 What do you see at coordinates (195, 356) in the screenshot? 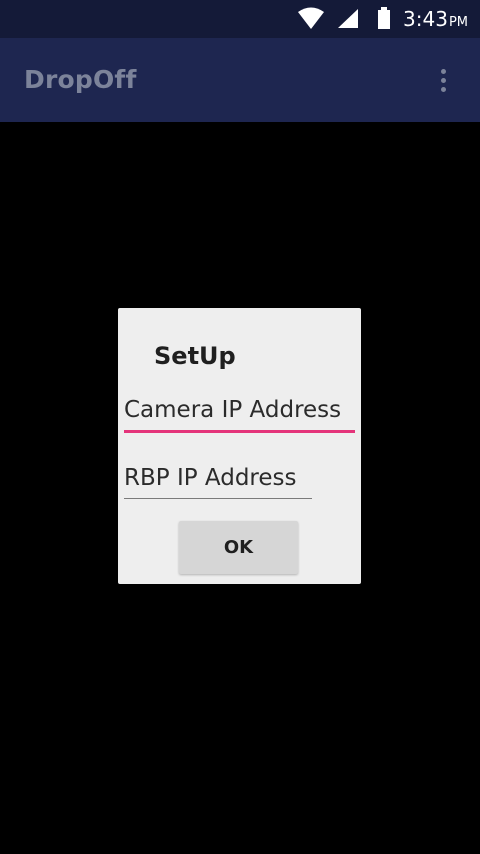
I see `dialog-title: SetUp` at bounding box center [195, 356].